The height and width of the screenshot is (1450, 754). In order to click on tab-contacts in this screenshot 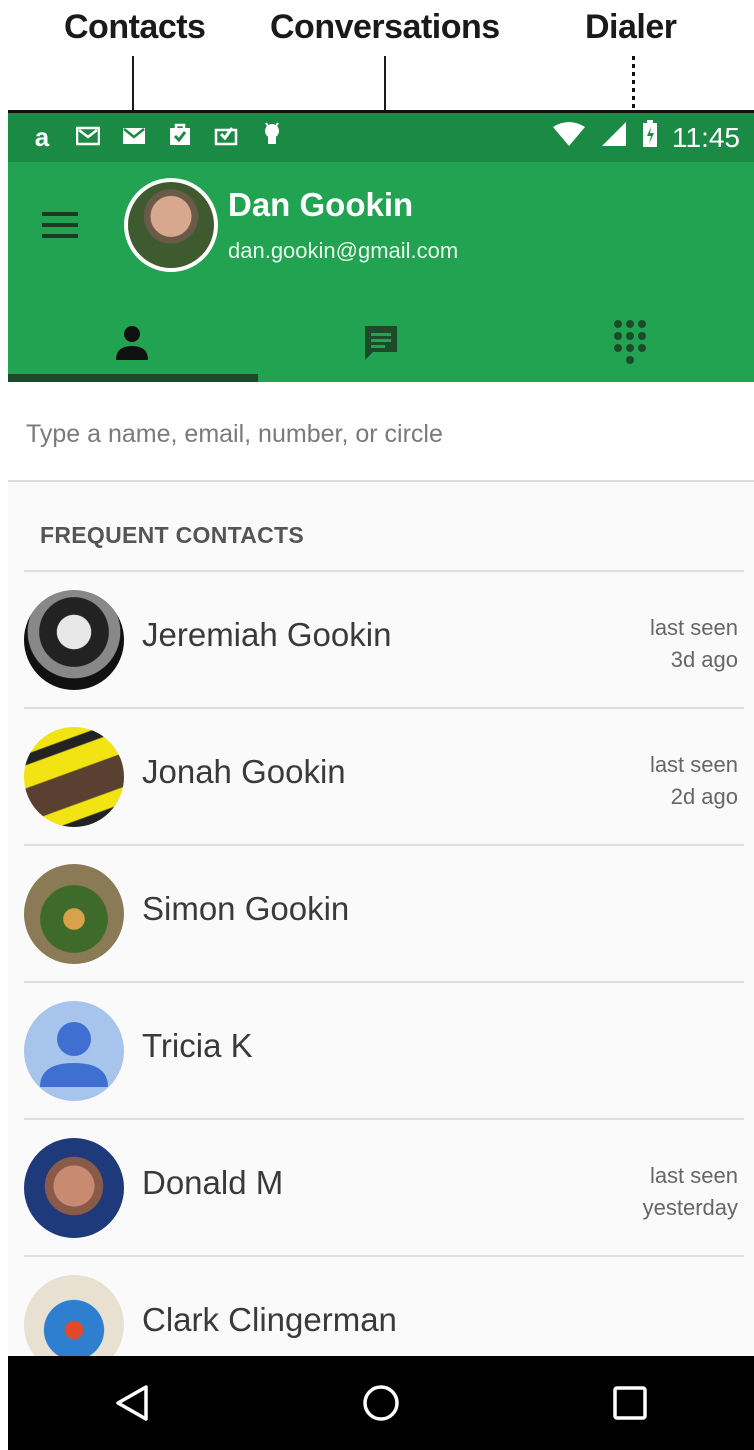, I will do `click(132, 344)`.